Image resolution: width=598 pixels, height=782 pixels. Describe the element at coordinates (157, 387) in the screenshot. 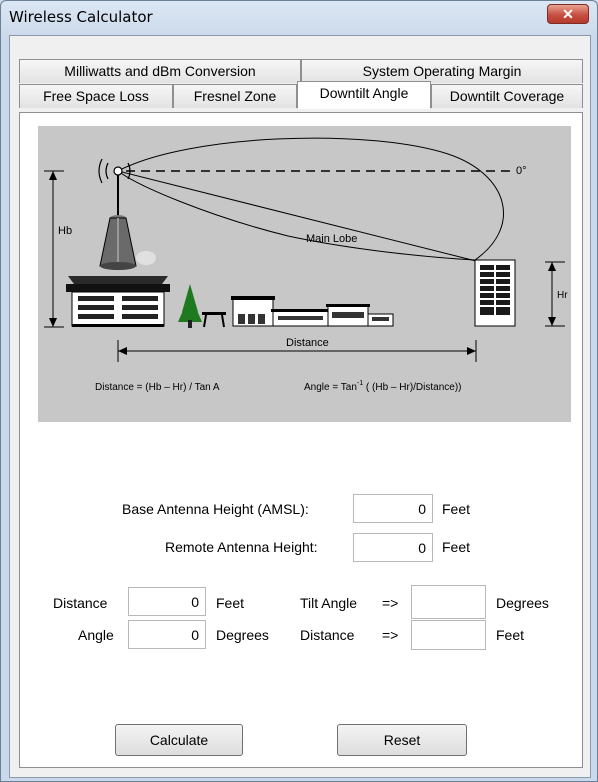

I see `distance-formula: Distance = (Hb – Hr) / Tan A` at that location.